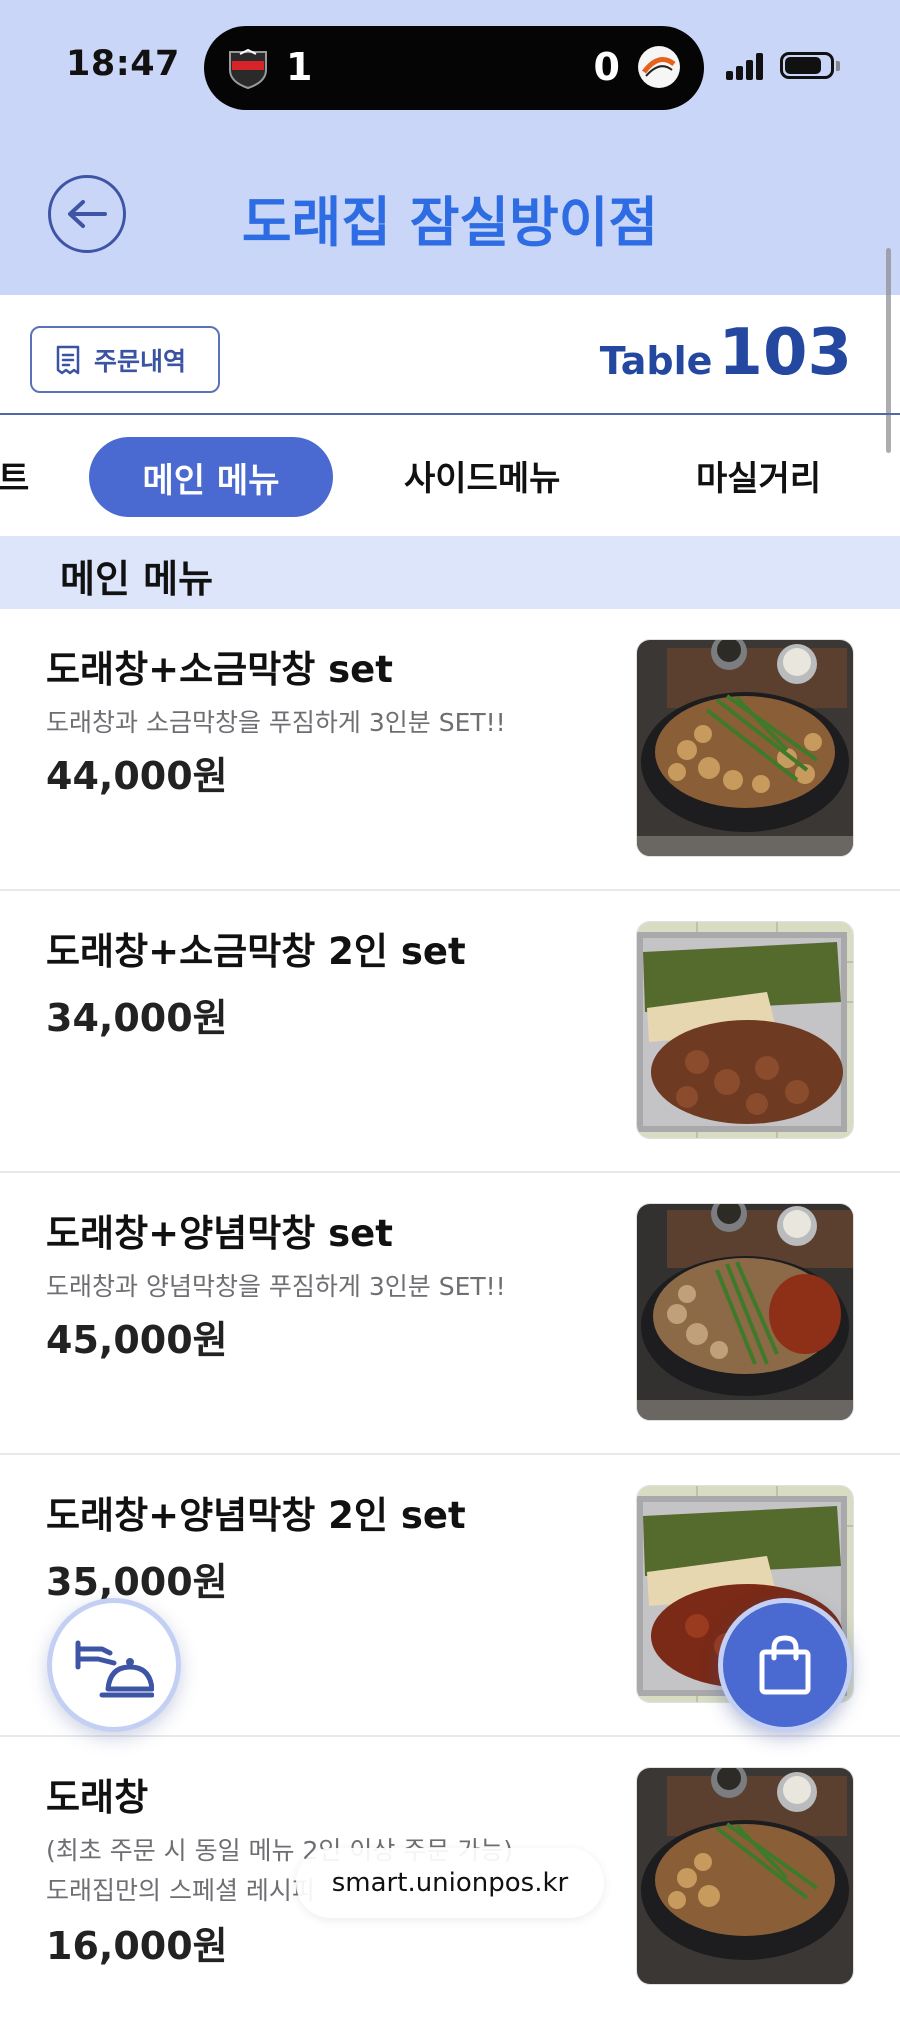 The image size is (900, 2019). Describe the element at coordinates (450, 222) in the screenshot. I see `page-title: 도래집 잠실방이점` at that location.